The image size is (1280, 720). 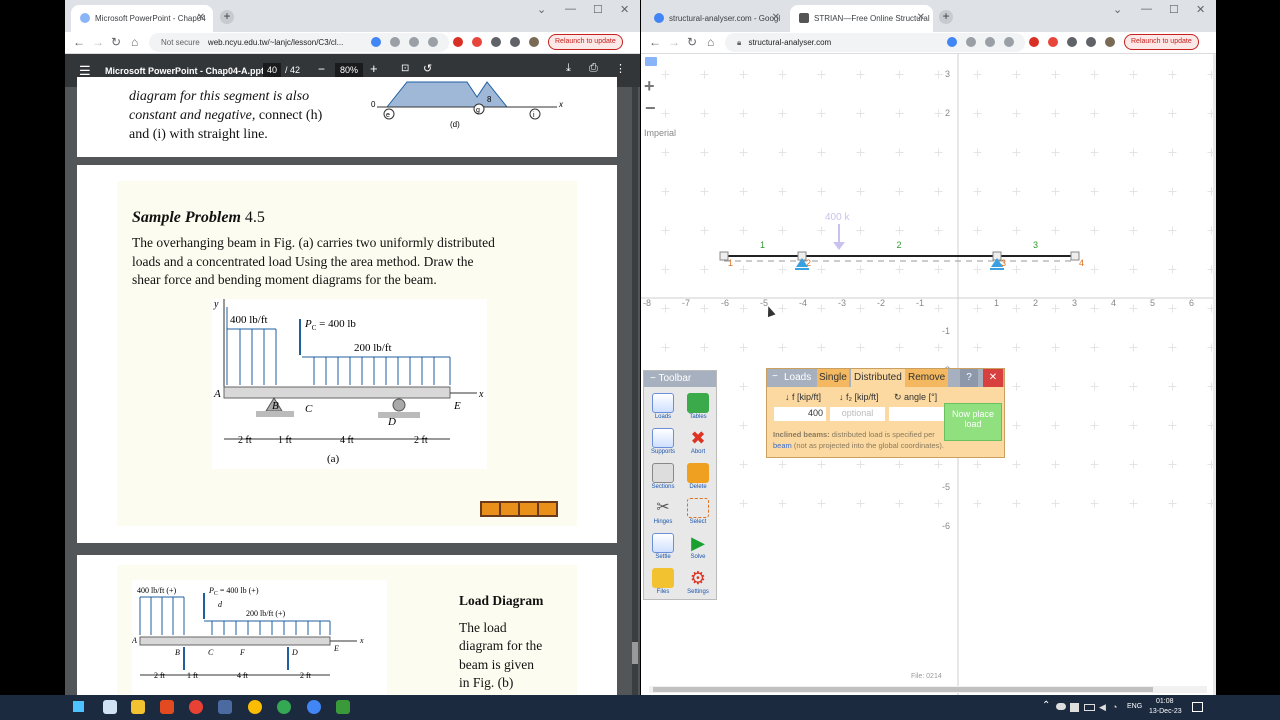 I want to click on zoom-in-icon: +, so click(x=374, y=68).